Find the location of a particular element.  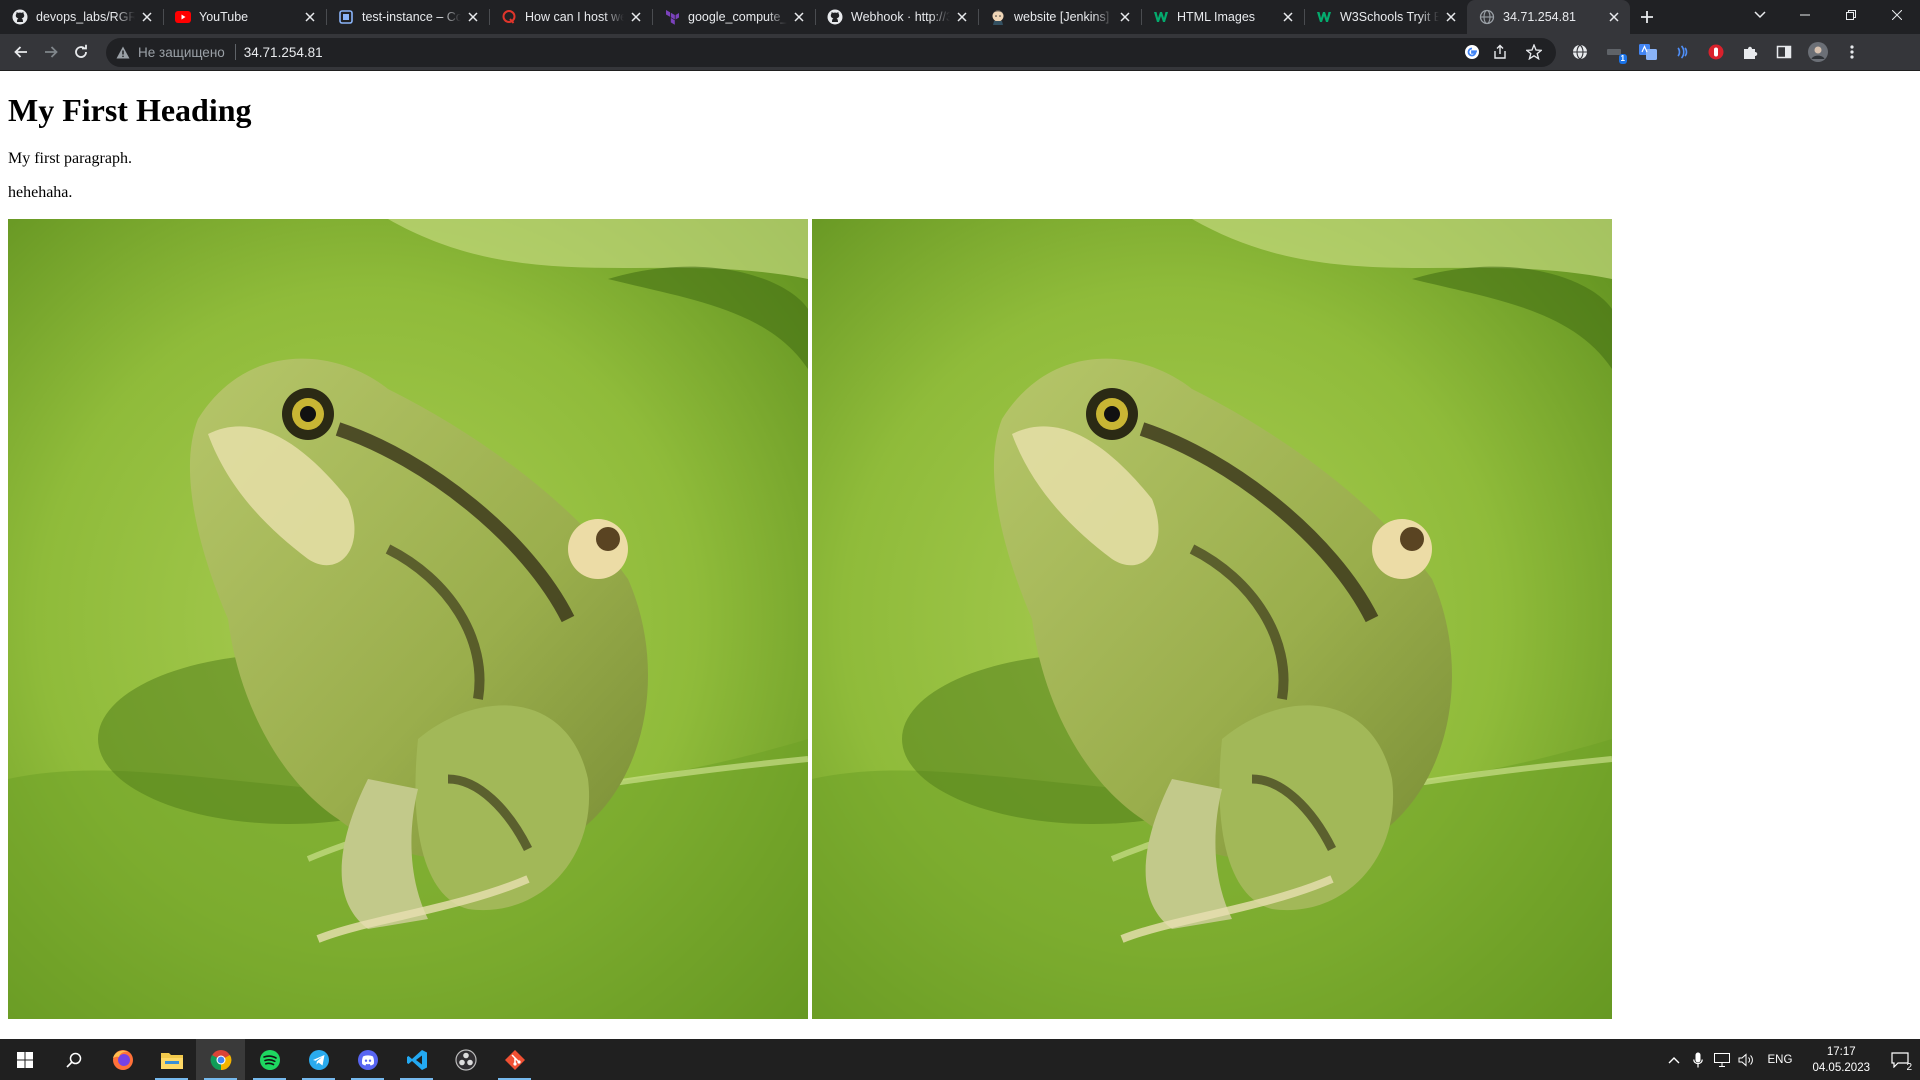

taskbar-firefox is located at coordinates (122, 1059).